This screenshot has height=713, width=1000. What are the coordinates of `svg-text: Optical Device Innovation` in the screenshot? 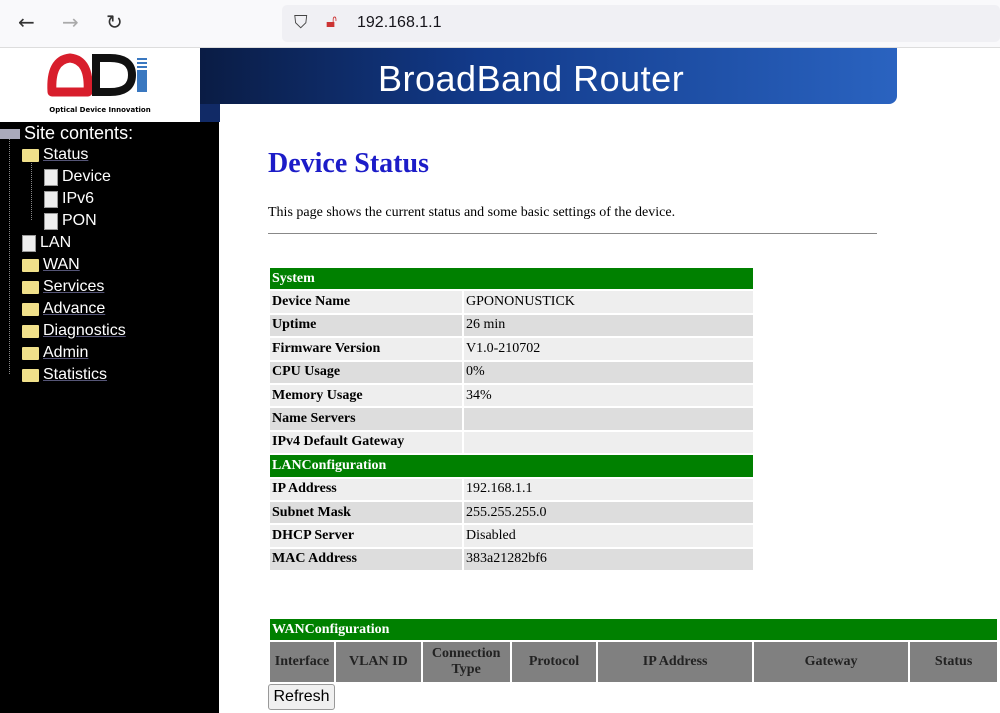 It's located at (99, 110).